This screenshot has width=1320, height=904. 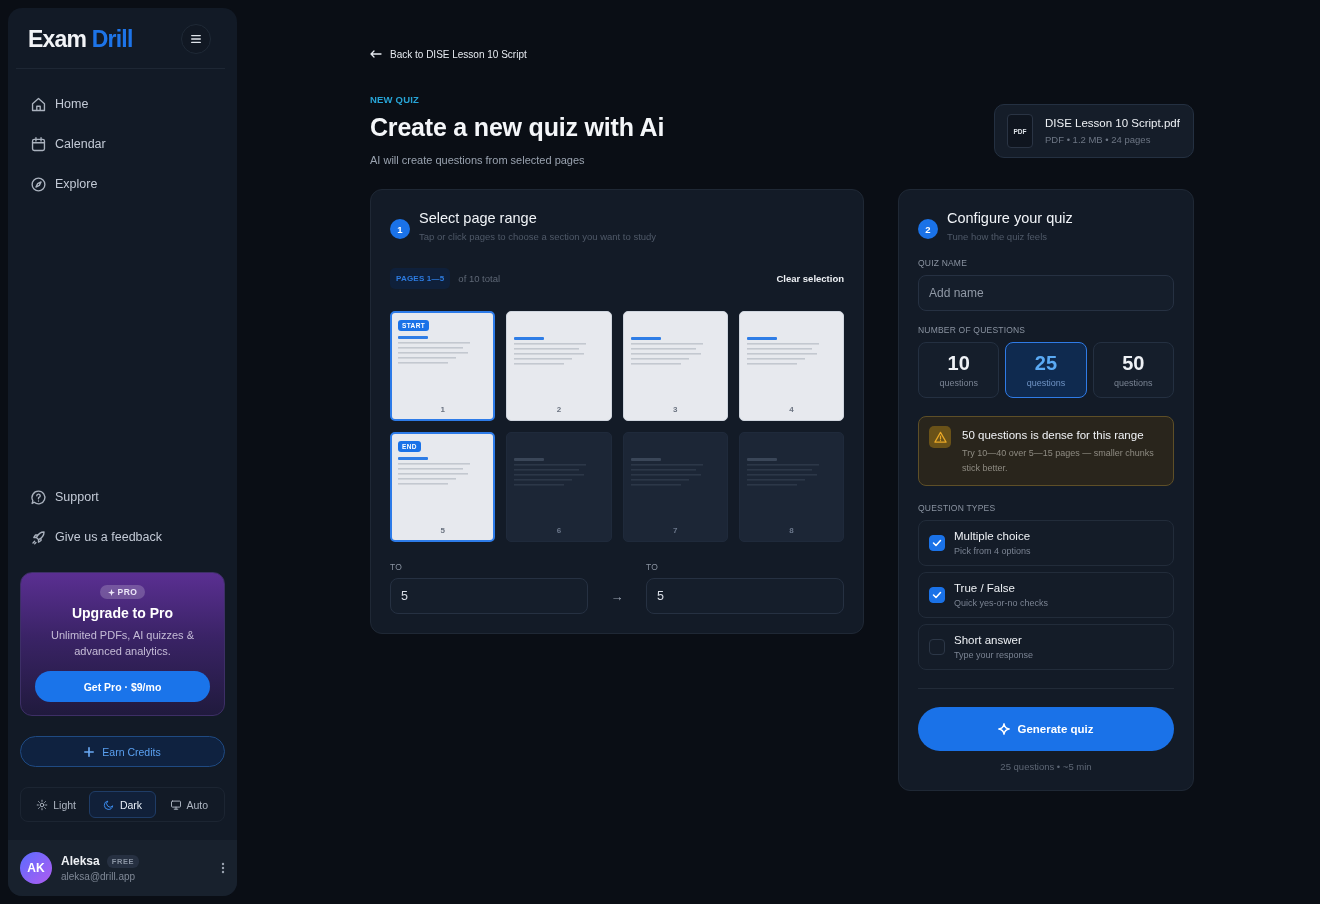 What do you see at coordinates (943, 263) in the screenshot?
I see `field-label: QUIZ NAME` at bounding box center [943, 263].